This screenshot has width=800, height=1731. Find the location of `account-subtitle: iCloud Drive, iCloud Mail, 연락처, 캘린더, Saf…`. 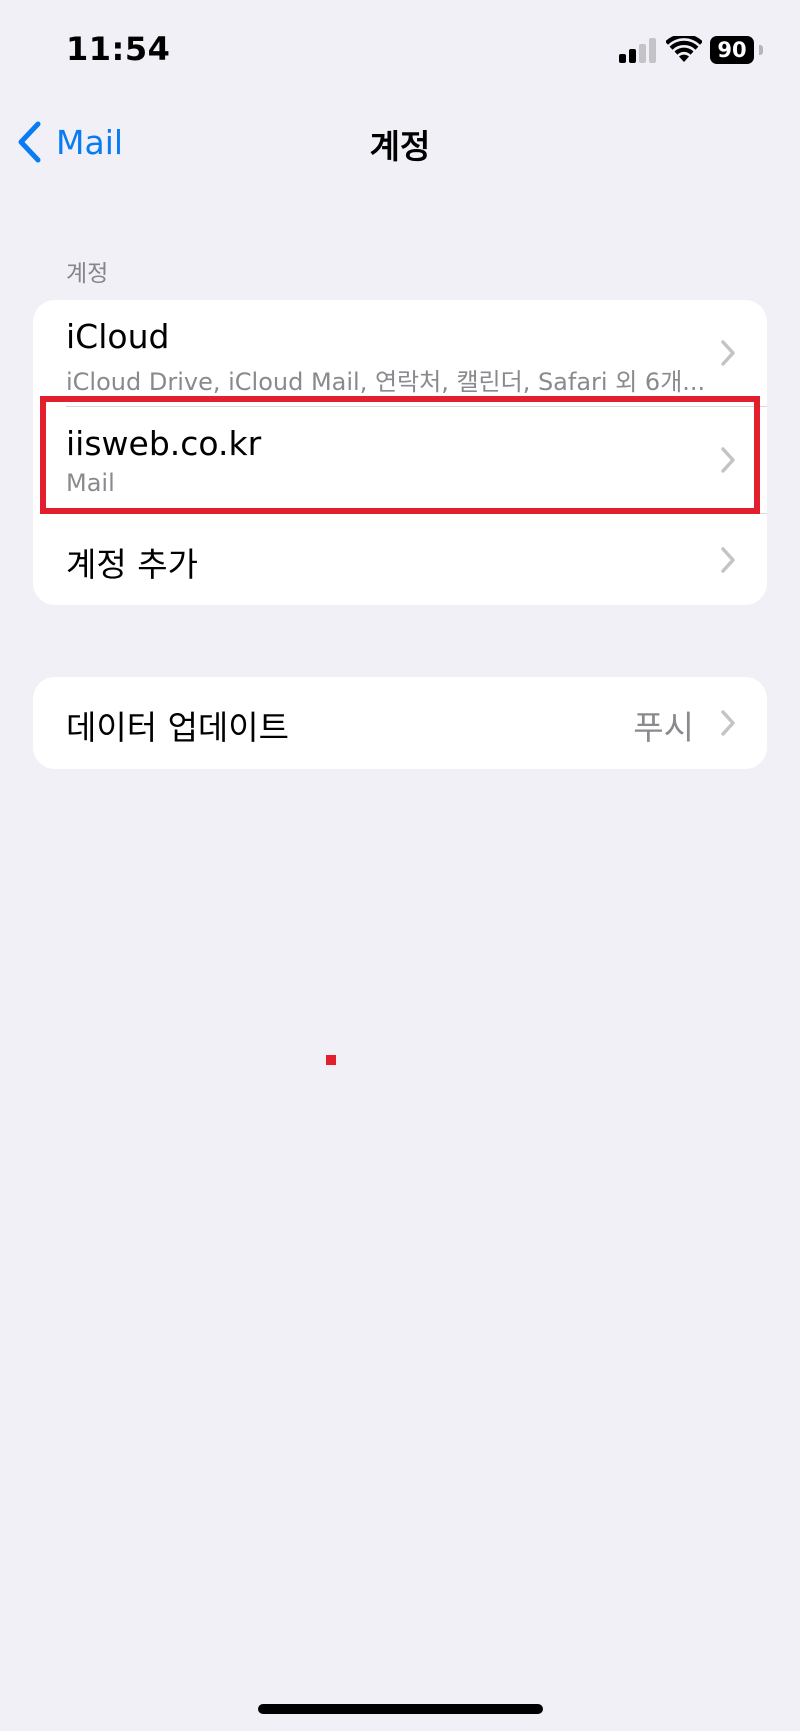

account-subtitle: iCloud Drive, iCloud Mail, 연락처, 캘린더, Saf… is located at coordinates (386, 382).